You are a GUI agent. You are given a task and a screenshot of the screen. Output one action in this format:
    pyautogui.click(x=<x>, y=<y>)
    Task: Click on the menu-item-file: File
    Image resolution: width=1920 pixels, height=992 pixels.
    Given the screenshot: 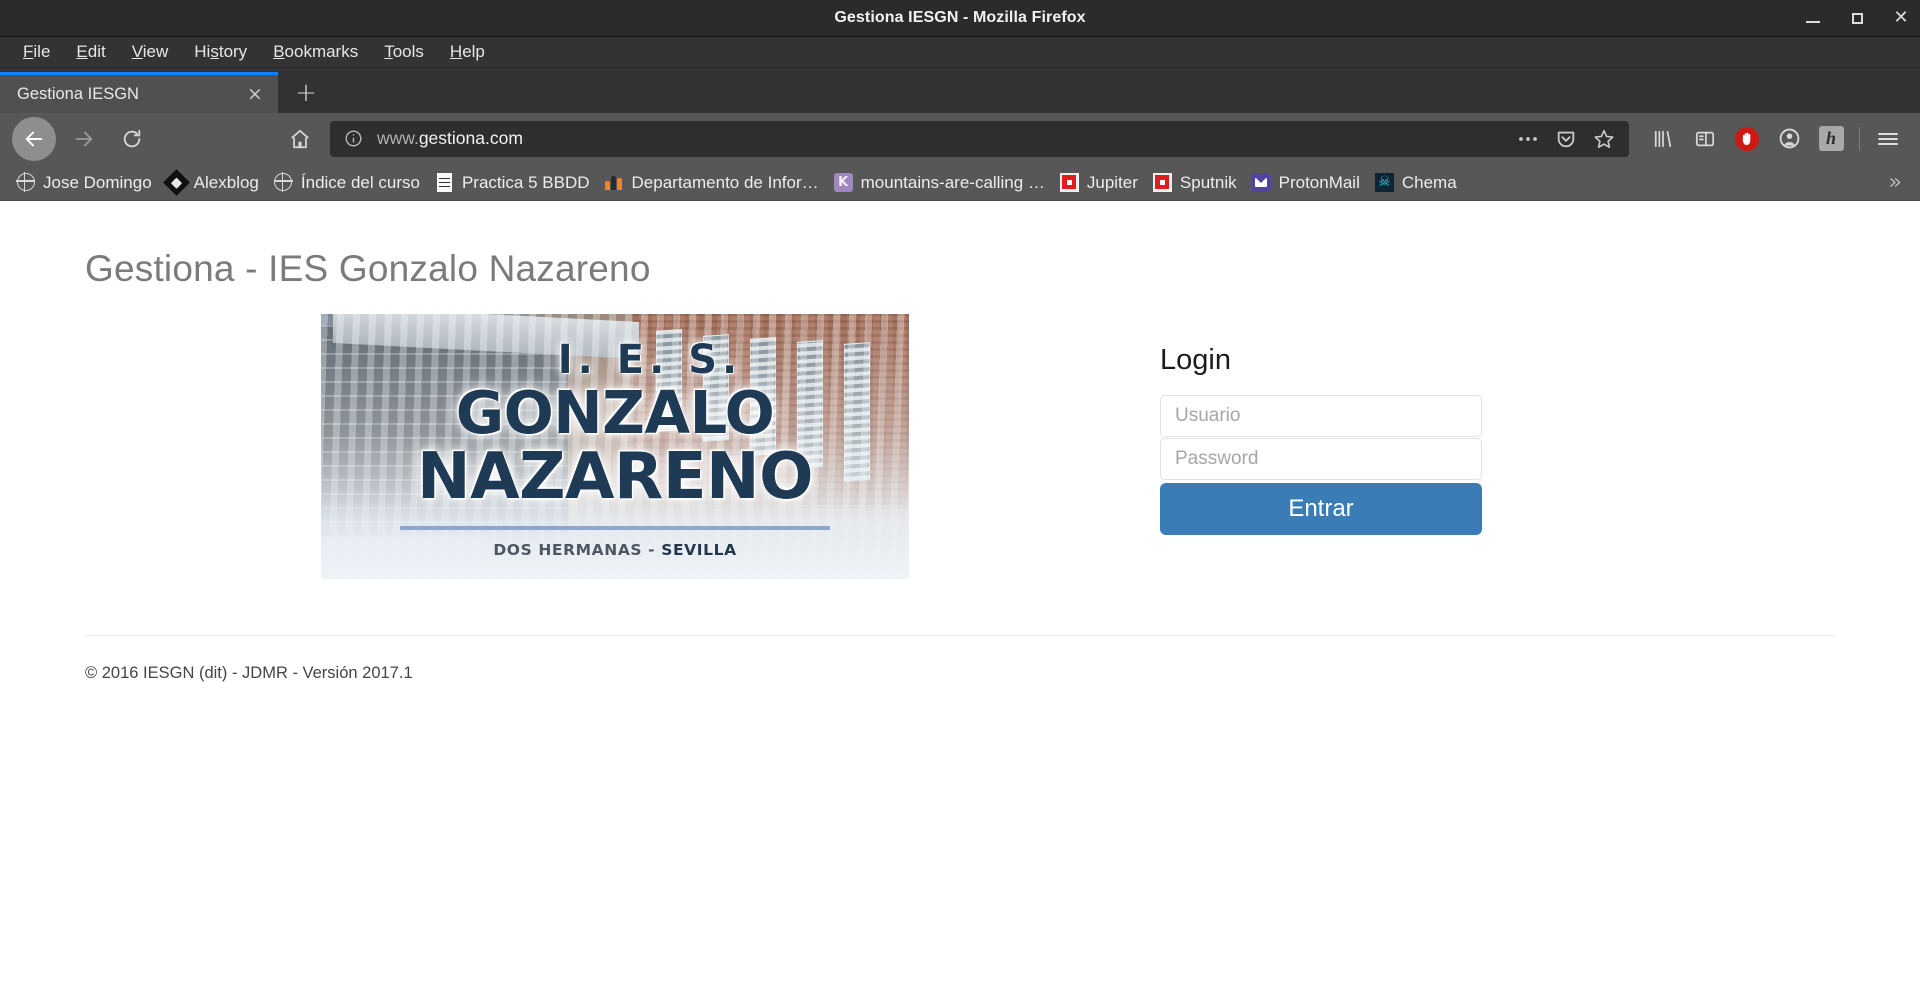 What is the action you would take?
    pyautogui.click(x=36, y=52)
    